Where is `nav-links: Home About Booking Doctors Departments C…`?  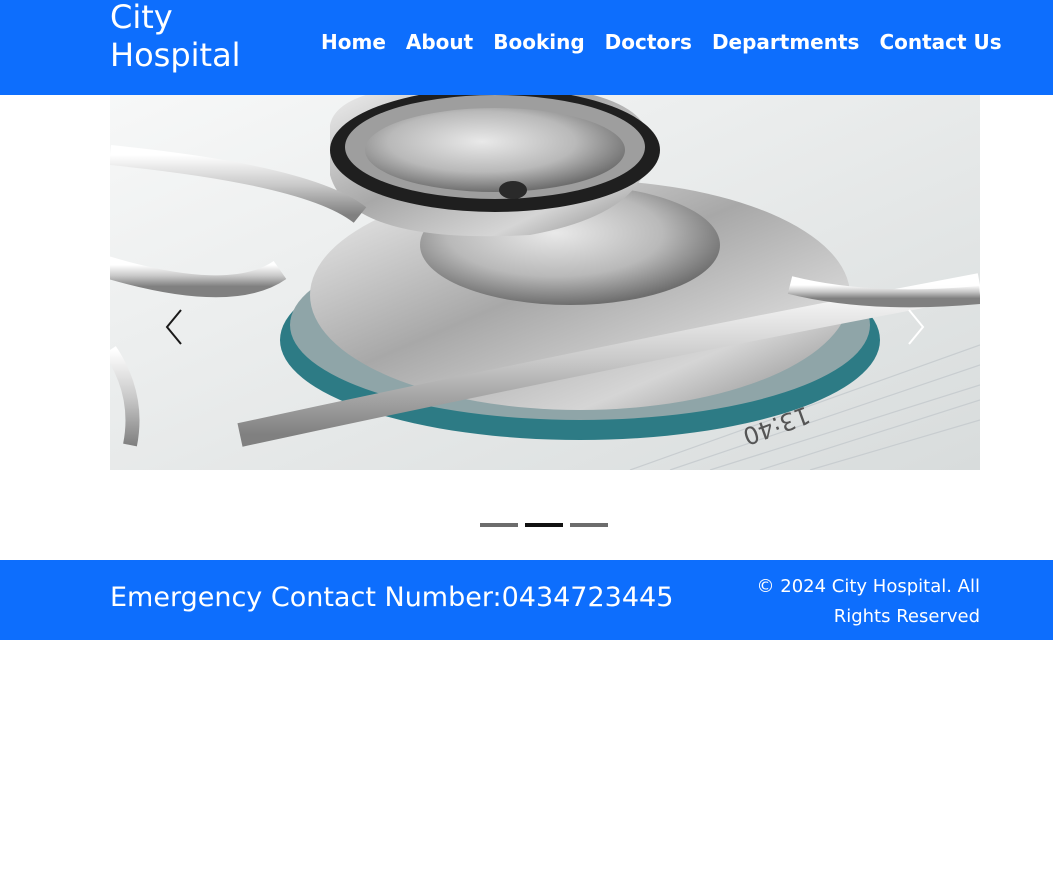 nav-links: Home About Booking Doctors Departments C… is located at coordinates (661, 42).